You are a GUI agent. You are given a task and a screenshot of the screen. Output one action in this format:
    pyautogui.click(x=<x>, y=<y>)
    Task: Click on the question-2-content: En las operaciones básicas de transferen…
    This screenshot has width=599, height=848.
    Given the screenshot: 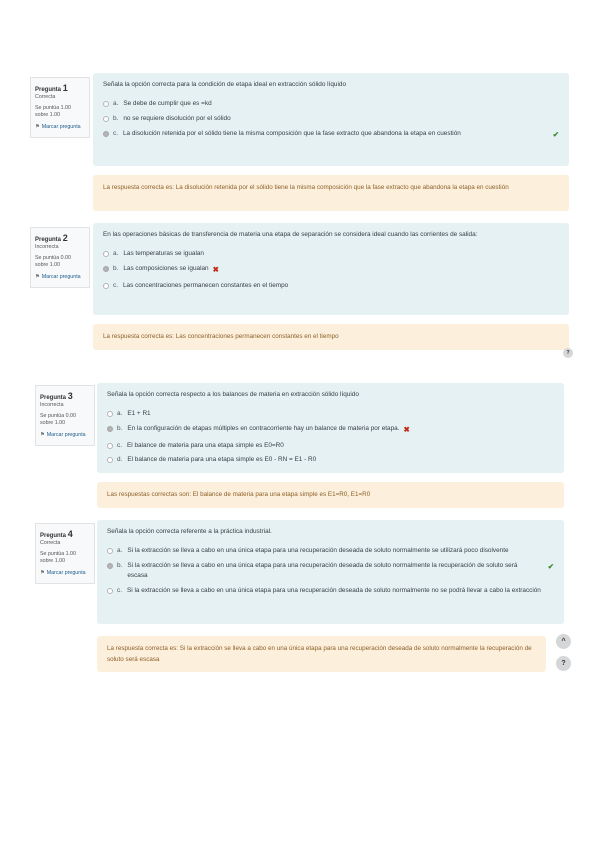 What is the action you would take?
    pyautogui.click(x=331, y=269)
    